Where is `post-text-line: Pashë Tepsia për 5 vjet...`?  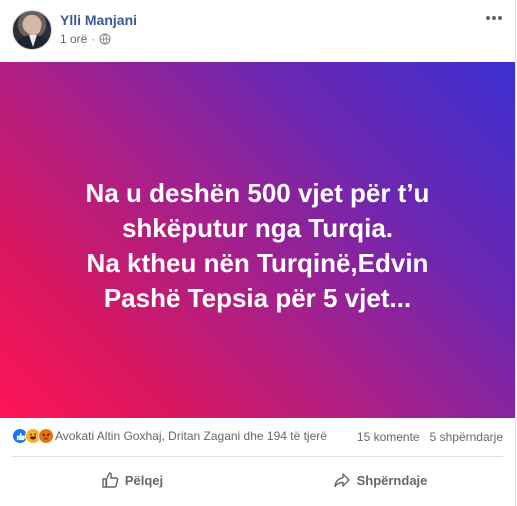
post-text-line: Pashë Tepsia për 5 vjet... is located at coordinates (257, 298).